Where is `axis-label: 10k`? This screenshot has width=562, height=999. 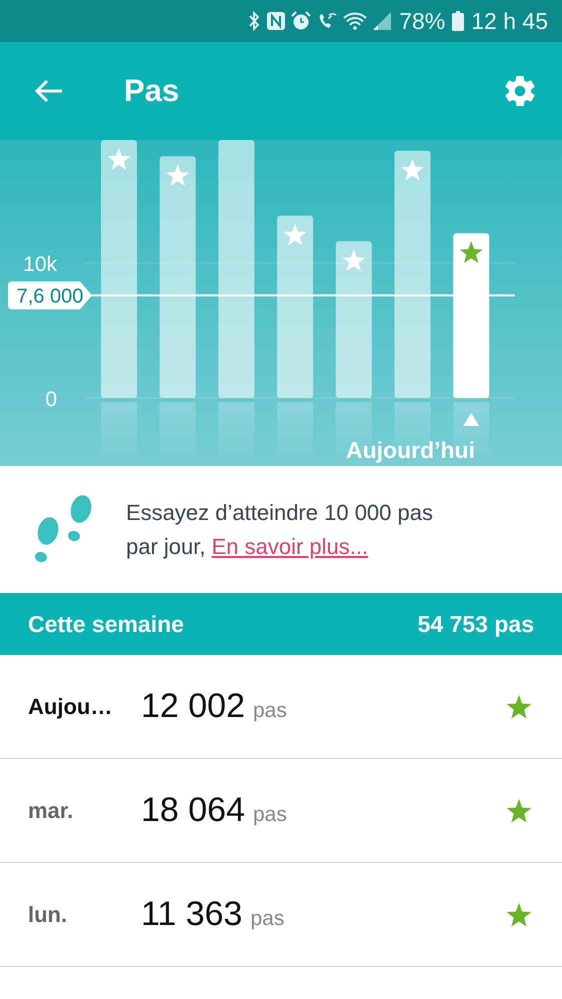
axis-label: 10k is located at coordinates (40, 264).